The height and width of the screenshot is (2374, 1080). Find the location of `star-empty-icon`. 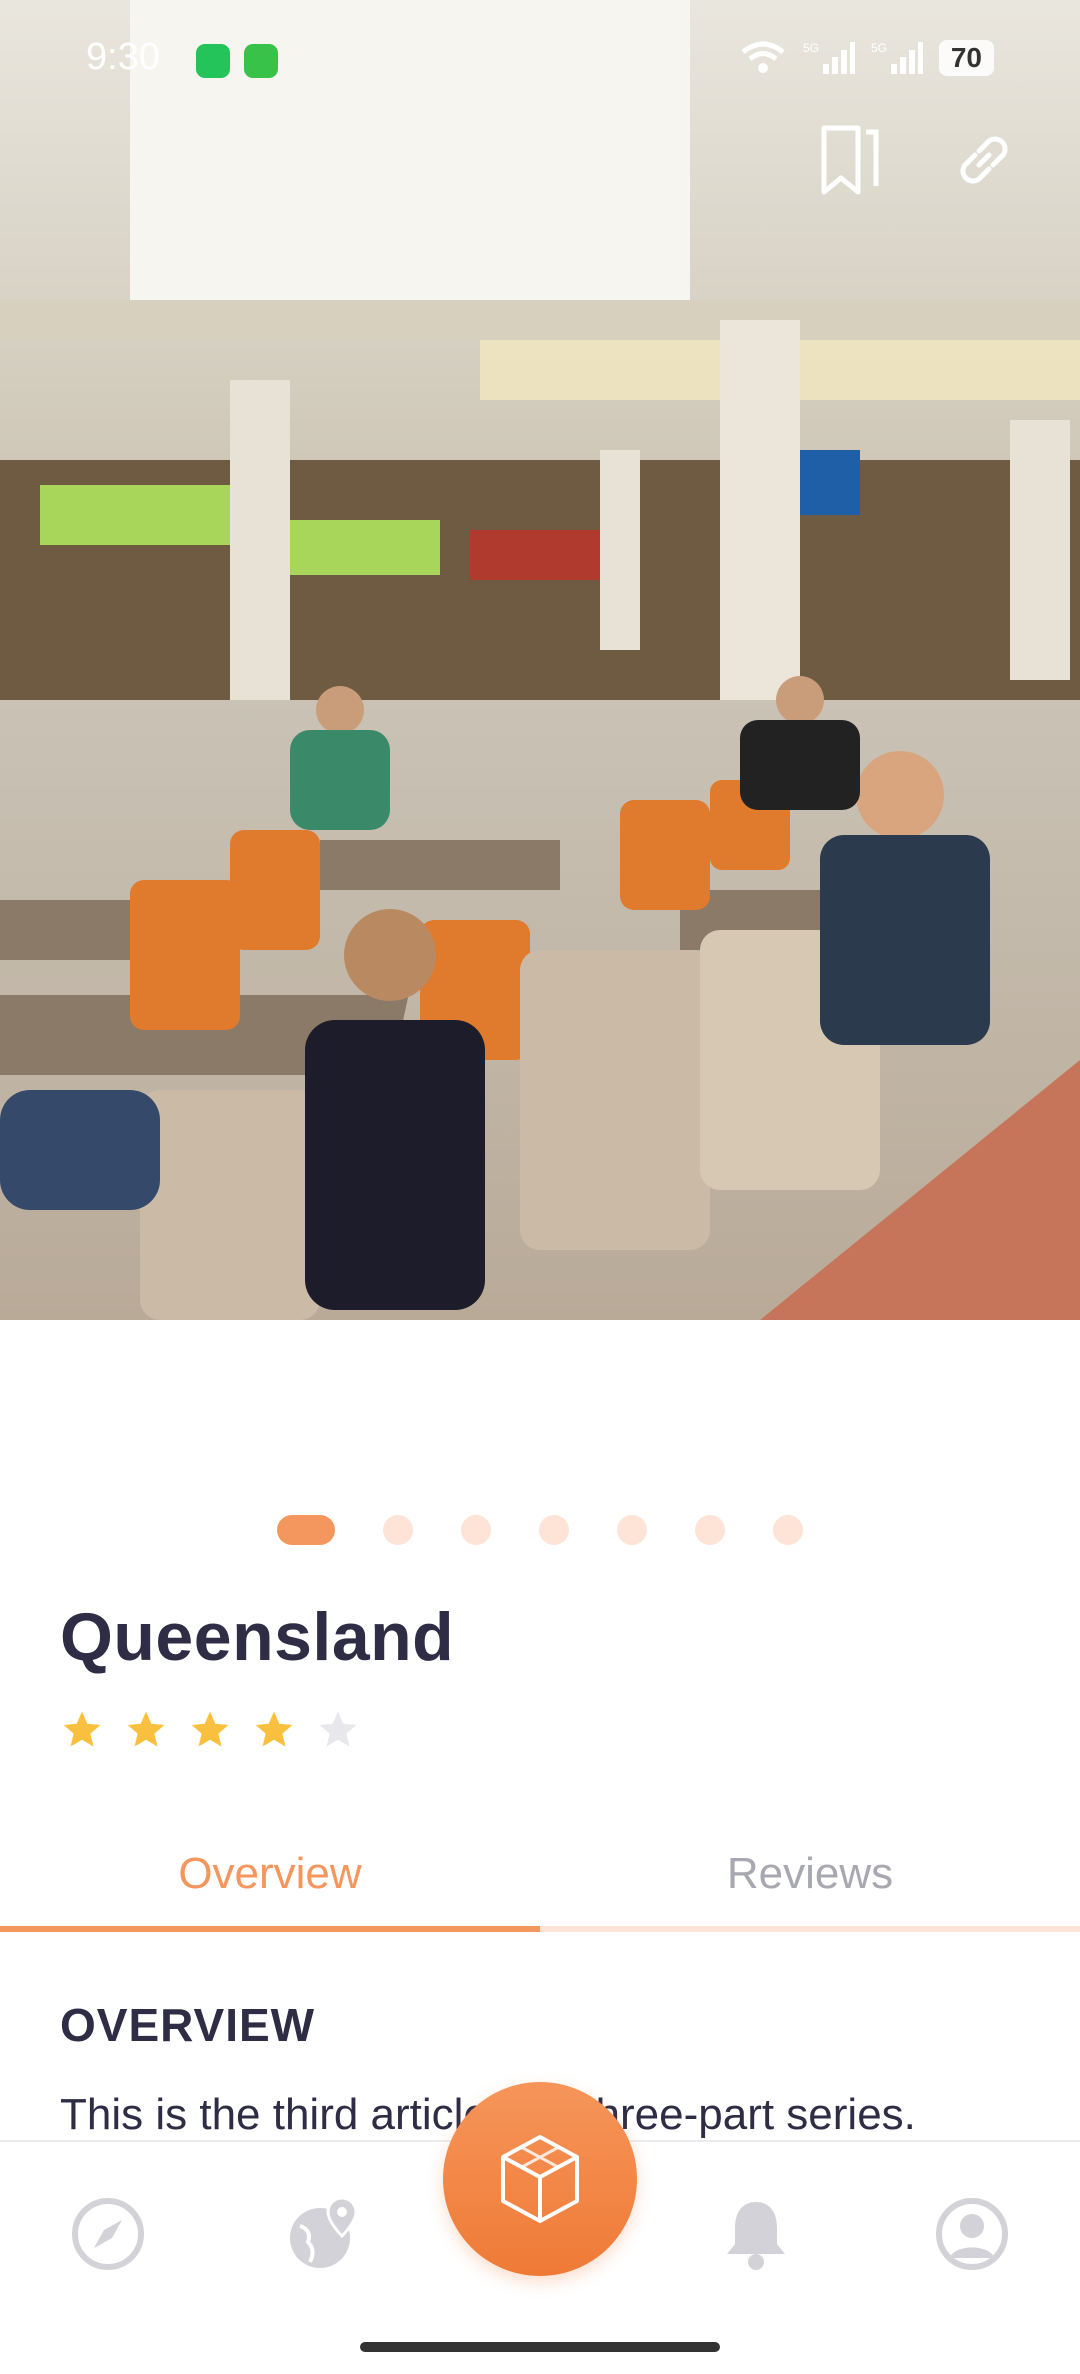

star-empty-icon is located at coordinates (338, 1729).